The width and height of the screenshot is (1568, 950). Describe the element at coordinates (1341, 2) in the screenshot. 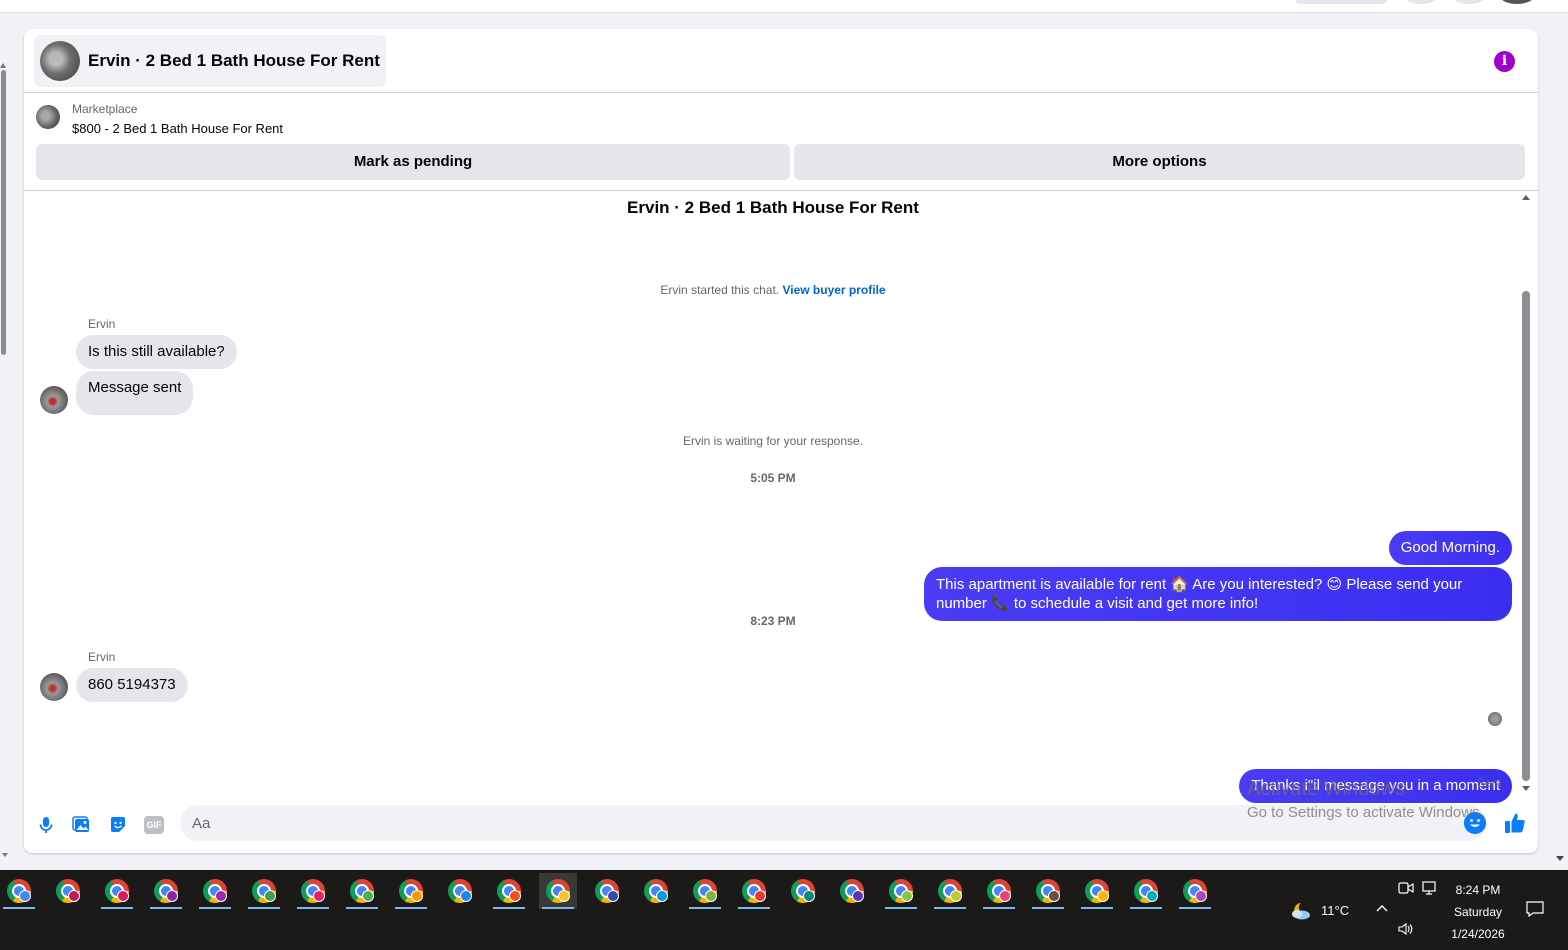

I see `top-nav-pill` at that location.